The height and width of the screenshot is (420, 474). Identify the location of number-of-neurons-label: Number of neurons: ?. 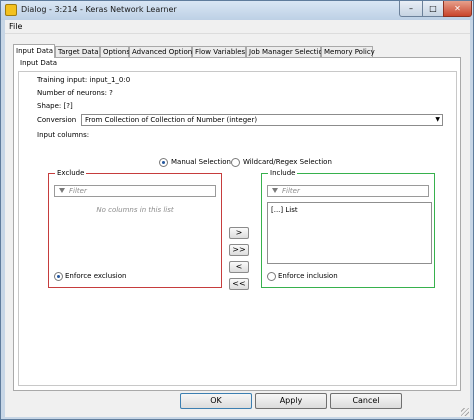
(75, 93).